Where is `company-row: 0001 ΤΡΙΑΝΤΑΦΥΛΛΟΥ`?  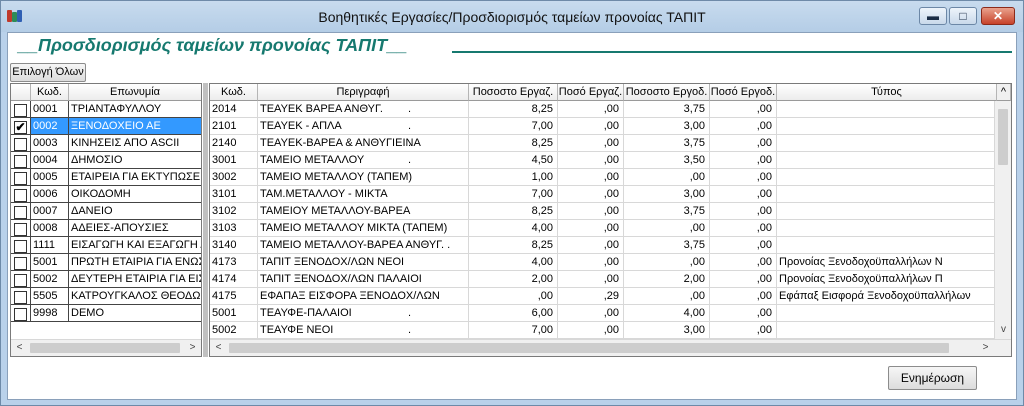
company-row: 0001 ΤΡΙΑΝΤΑΦΥΛΛΟΥ is located at coordinates (106, 109).